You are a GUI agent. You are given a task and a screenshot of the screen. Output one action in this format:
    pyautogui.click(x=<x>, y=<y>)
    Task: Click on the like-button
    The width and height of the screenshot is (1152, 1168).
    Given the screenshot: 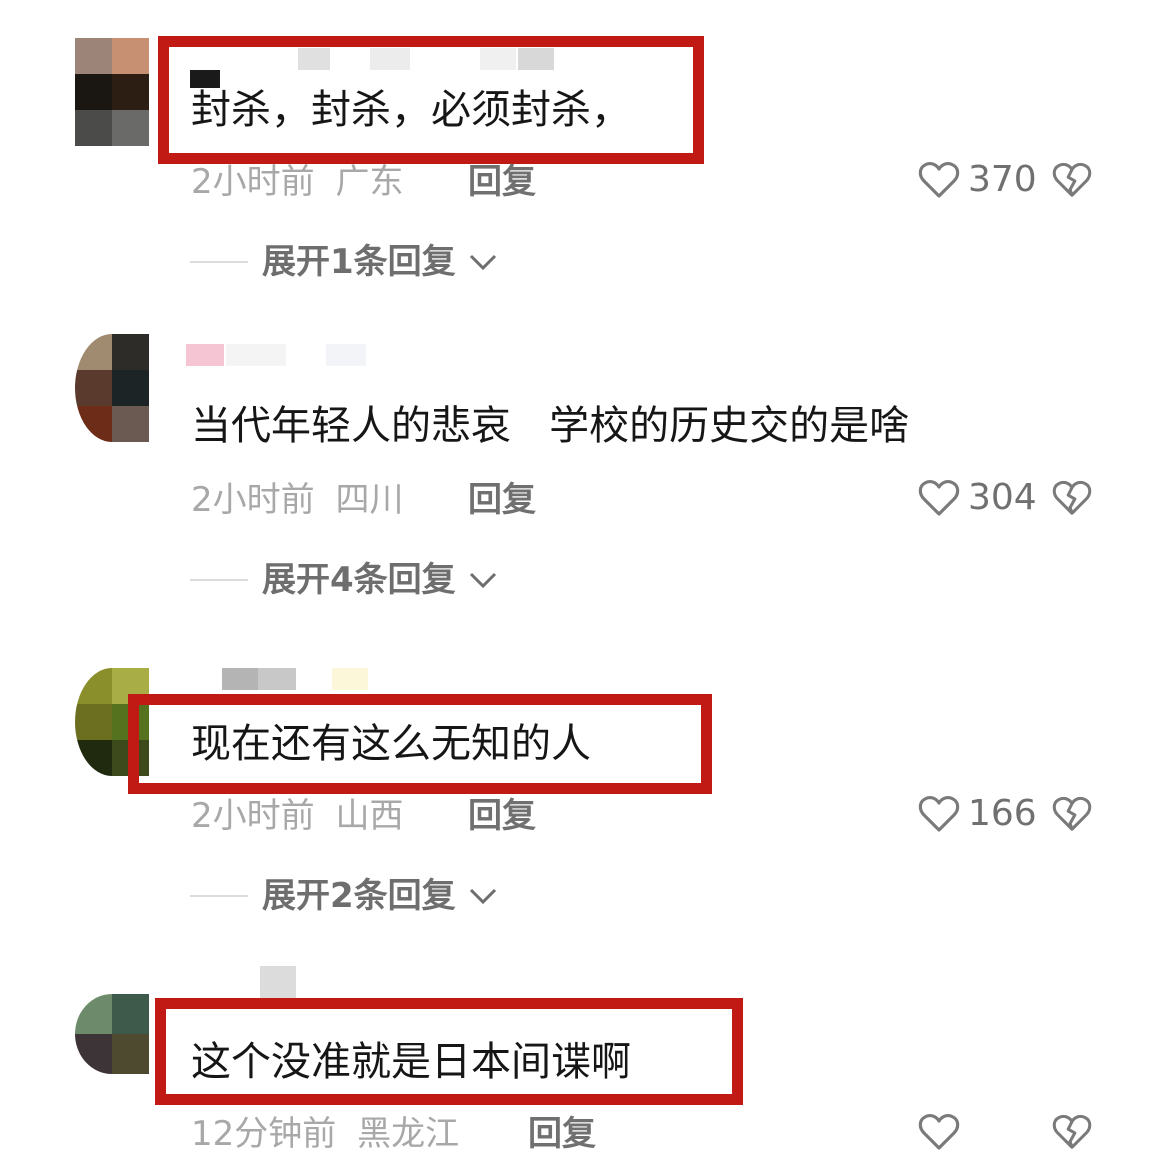 What is the action you would take?
    pyautogui.click(x=943, y=1132)
    